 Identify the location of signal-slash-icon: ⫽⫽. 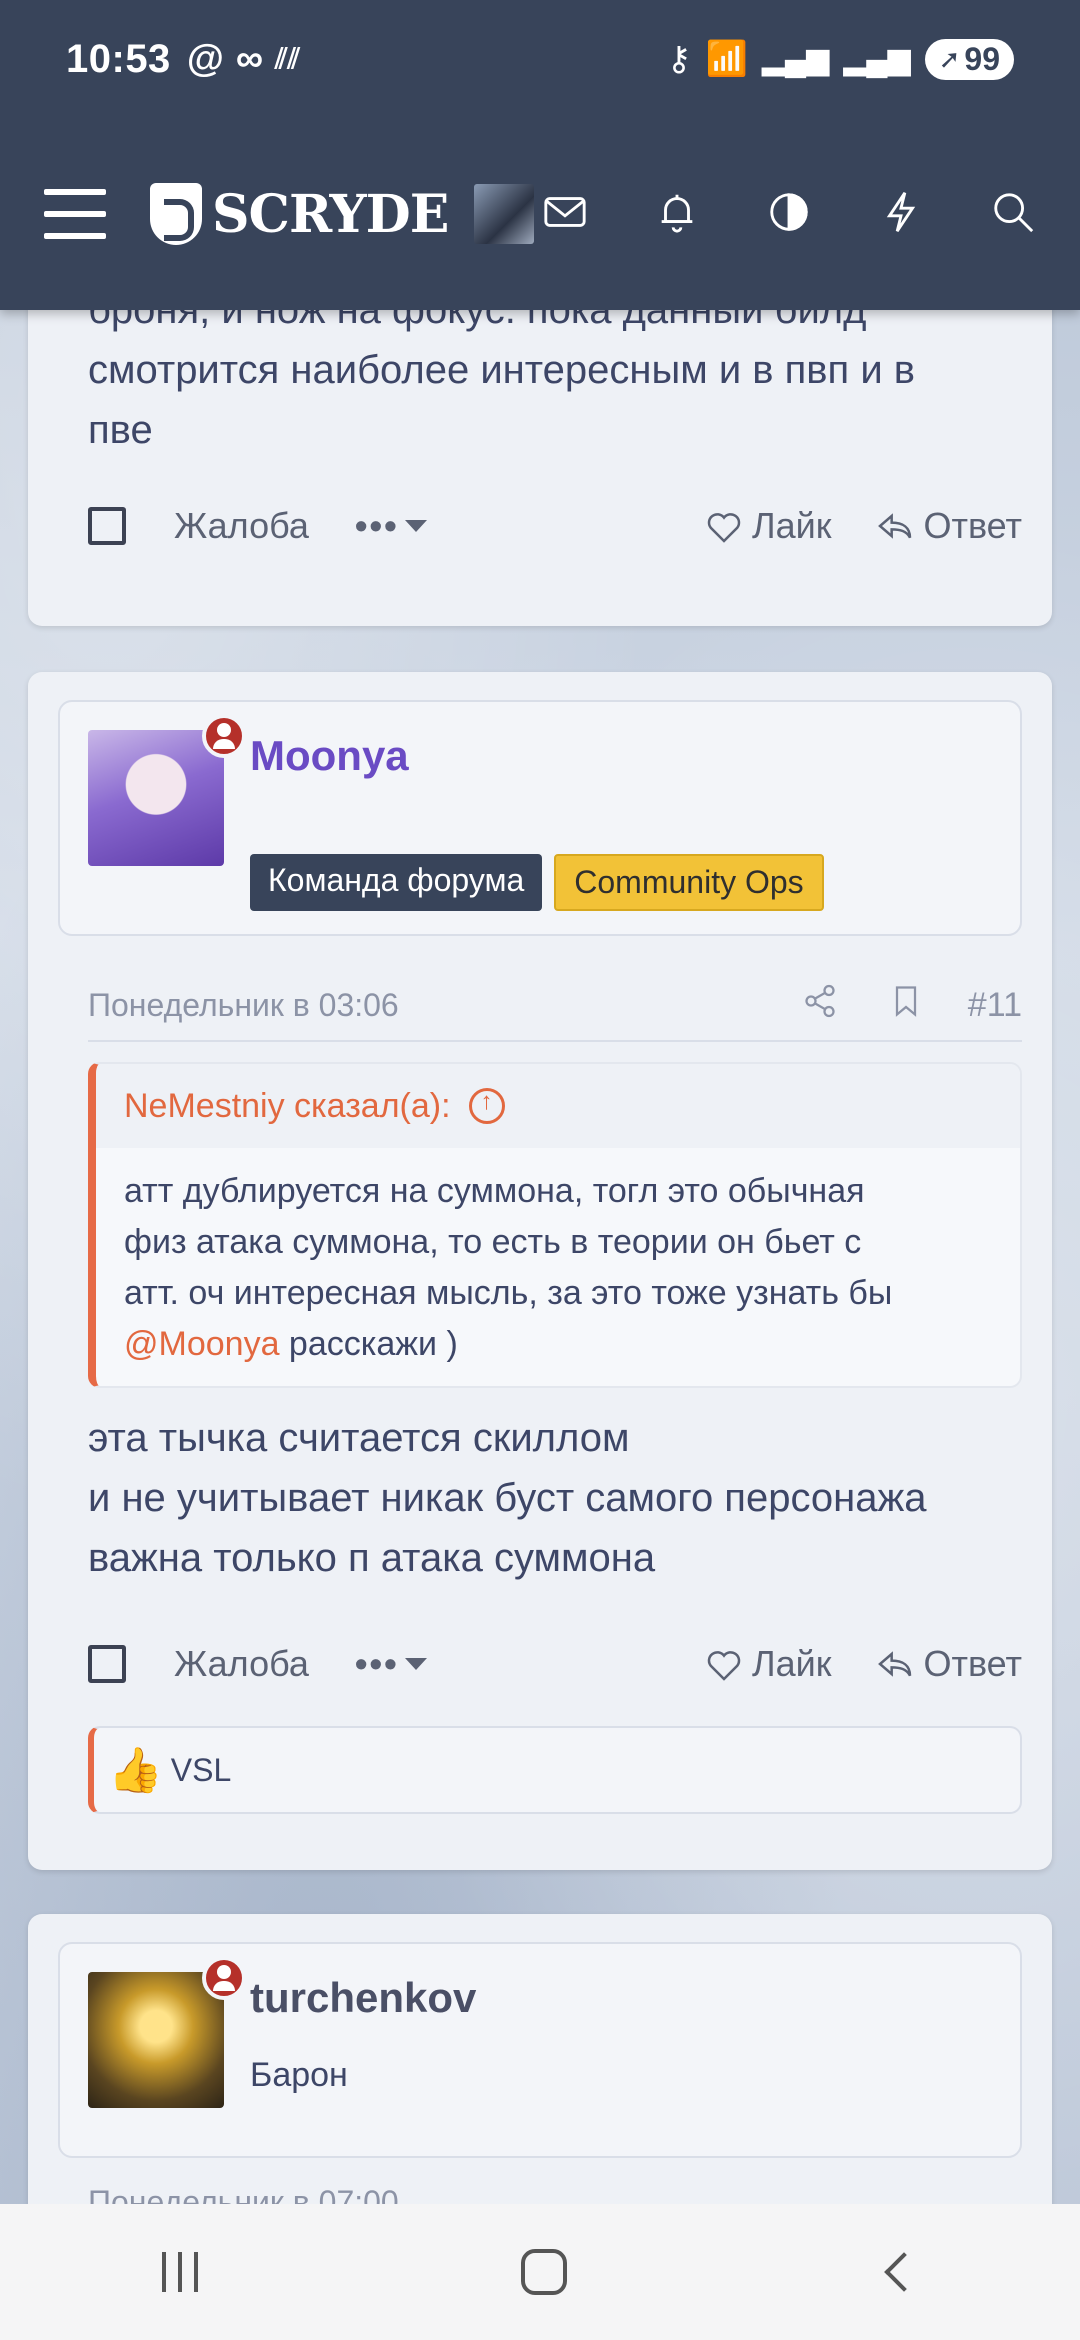
(287, 58).